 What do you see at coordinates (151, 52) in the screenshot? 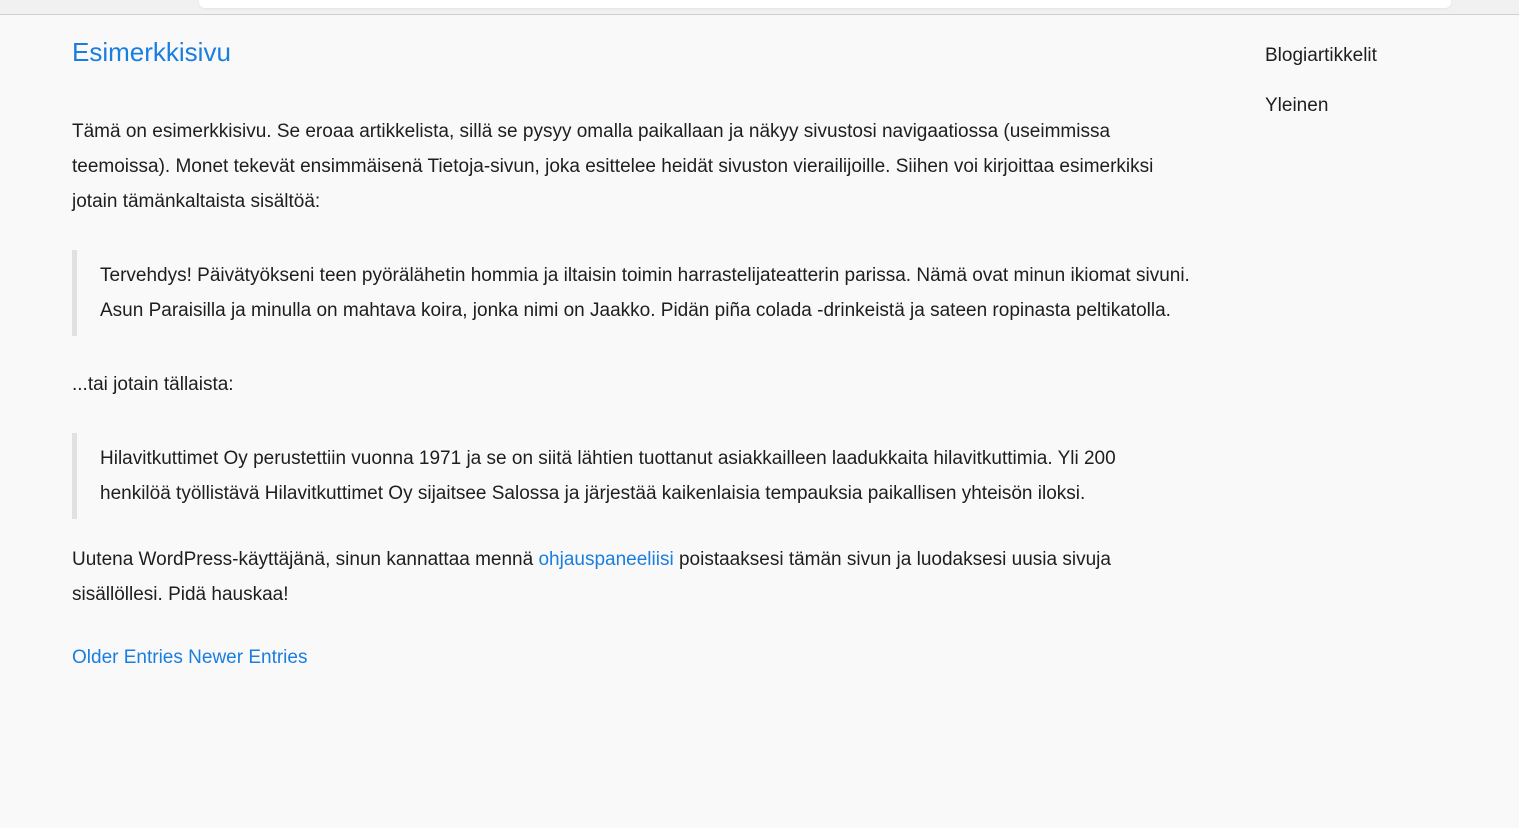
I see `page-title-link: Esimerkkisivu` at bounding box center [151, 52].